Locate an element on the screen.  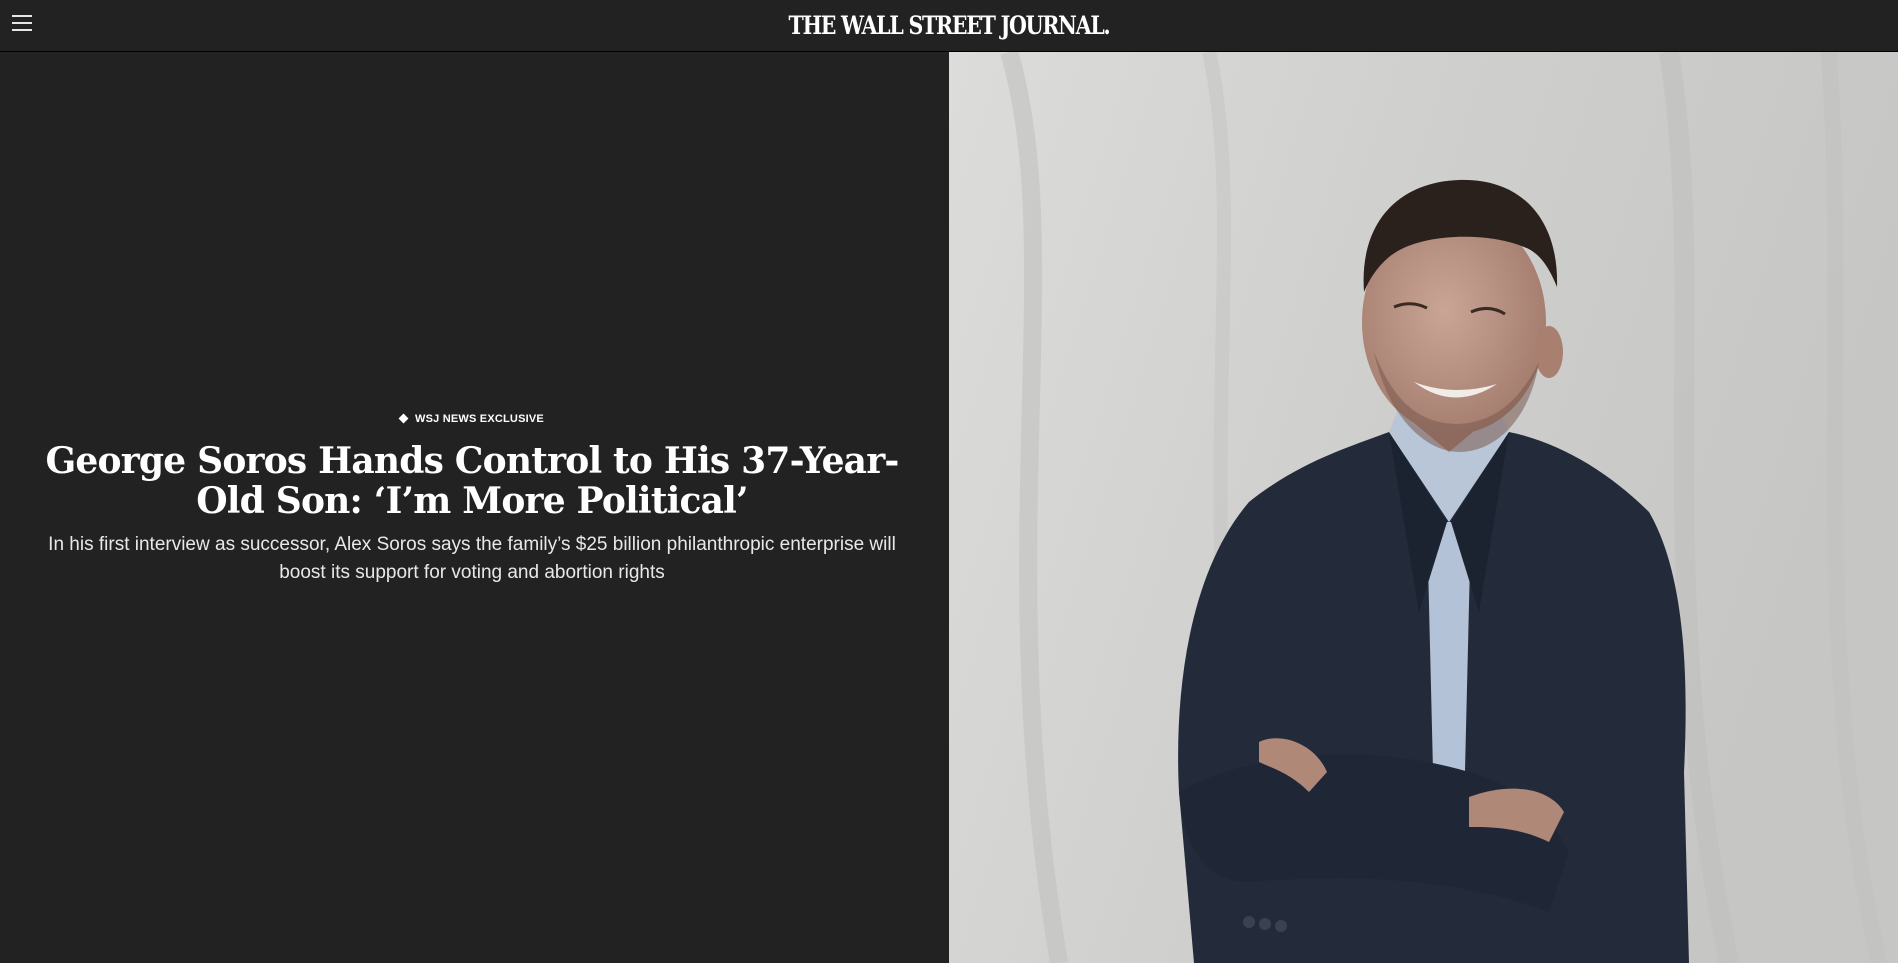
diamond-icon is located at coordinates (403, 418).